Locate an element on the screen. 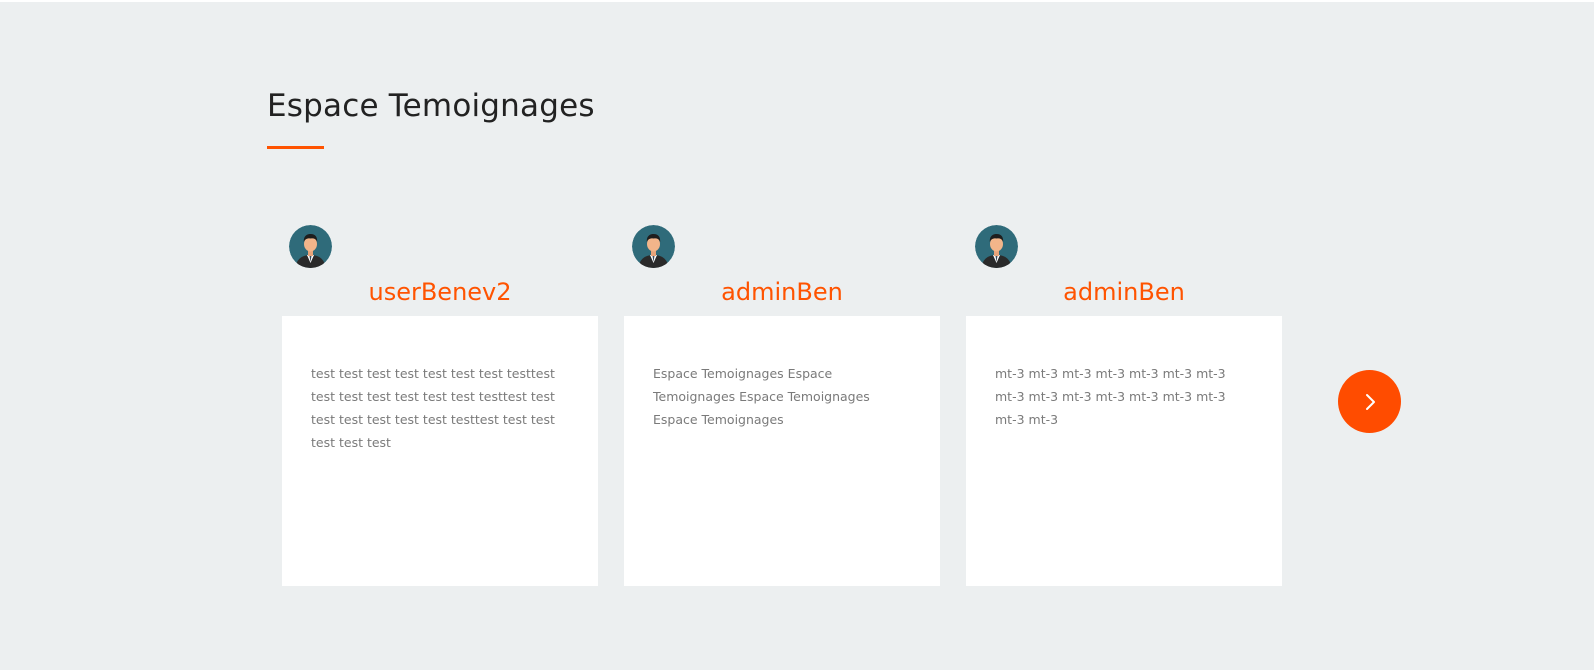 This screenshot has height=670, width=1594. carousel-next-button is located at coordinates (1369, 401).